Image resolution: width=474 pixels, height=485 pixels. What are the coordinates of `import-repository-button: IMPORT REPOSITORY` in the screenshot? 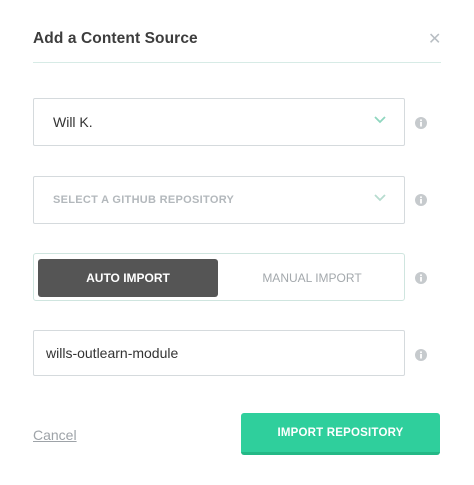 It's located at (340, 434).